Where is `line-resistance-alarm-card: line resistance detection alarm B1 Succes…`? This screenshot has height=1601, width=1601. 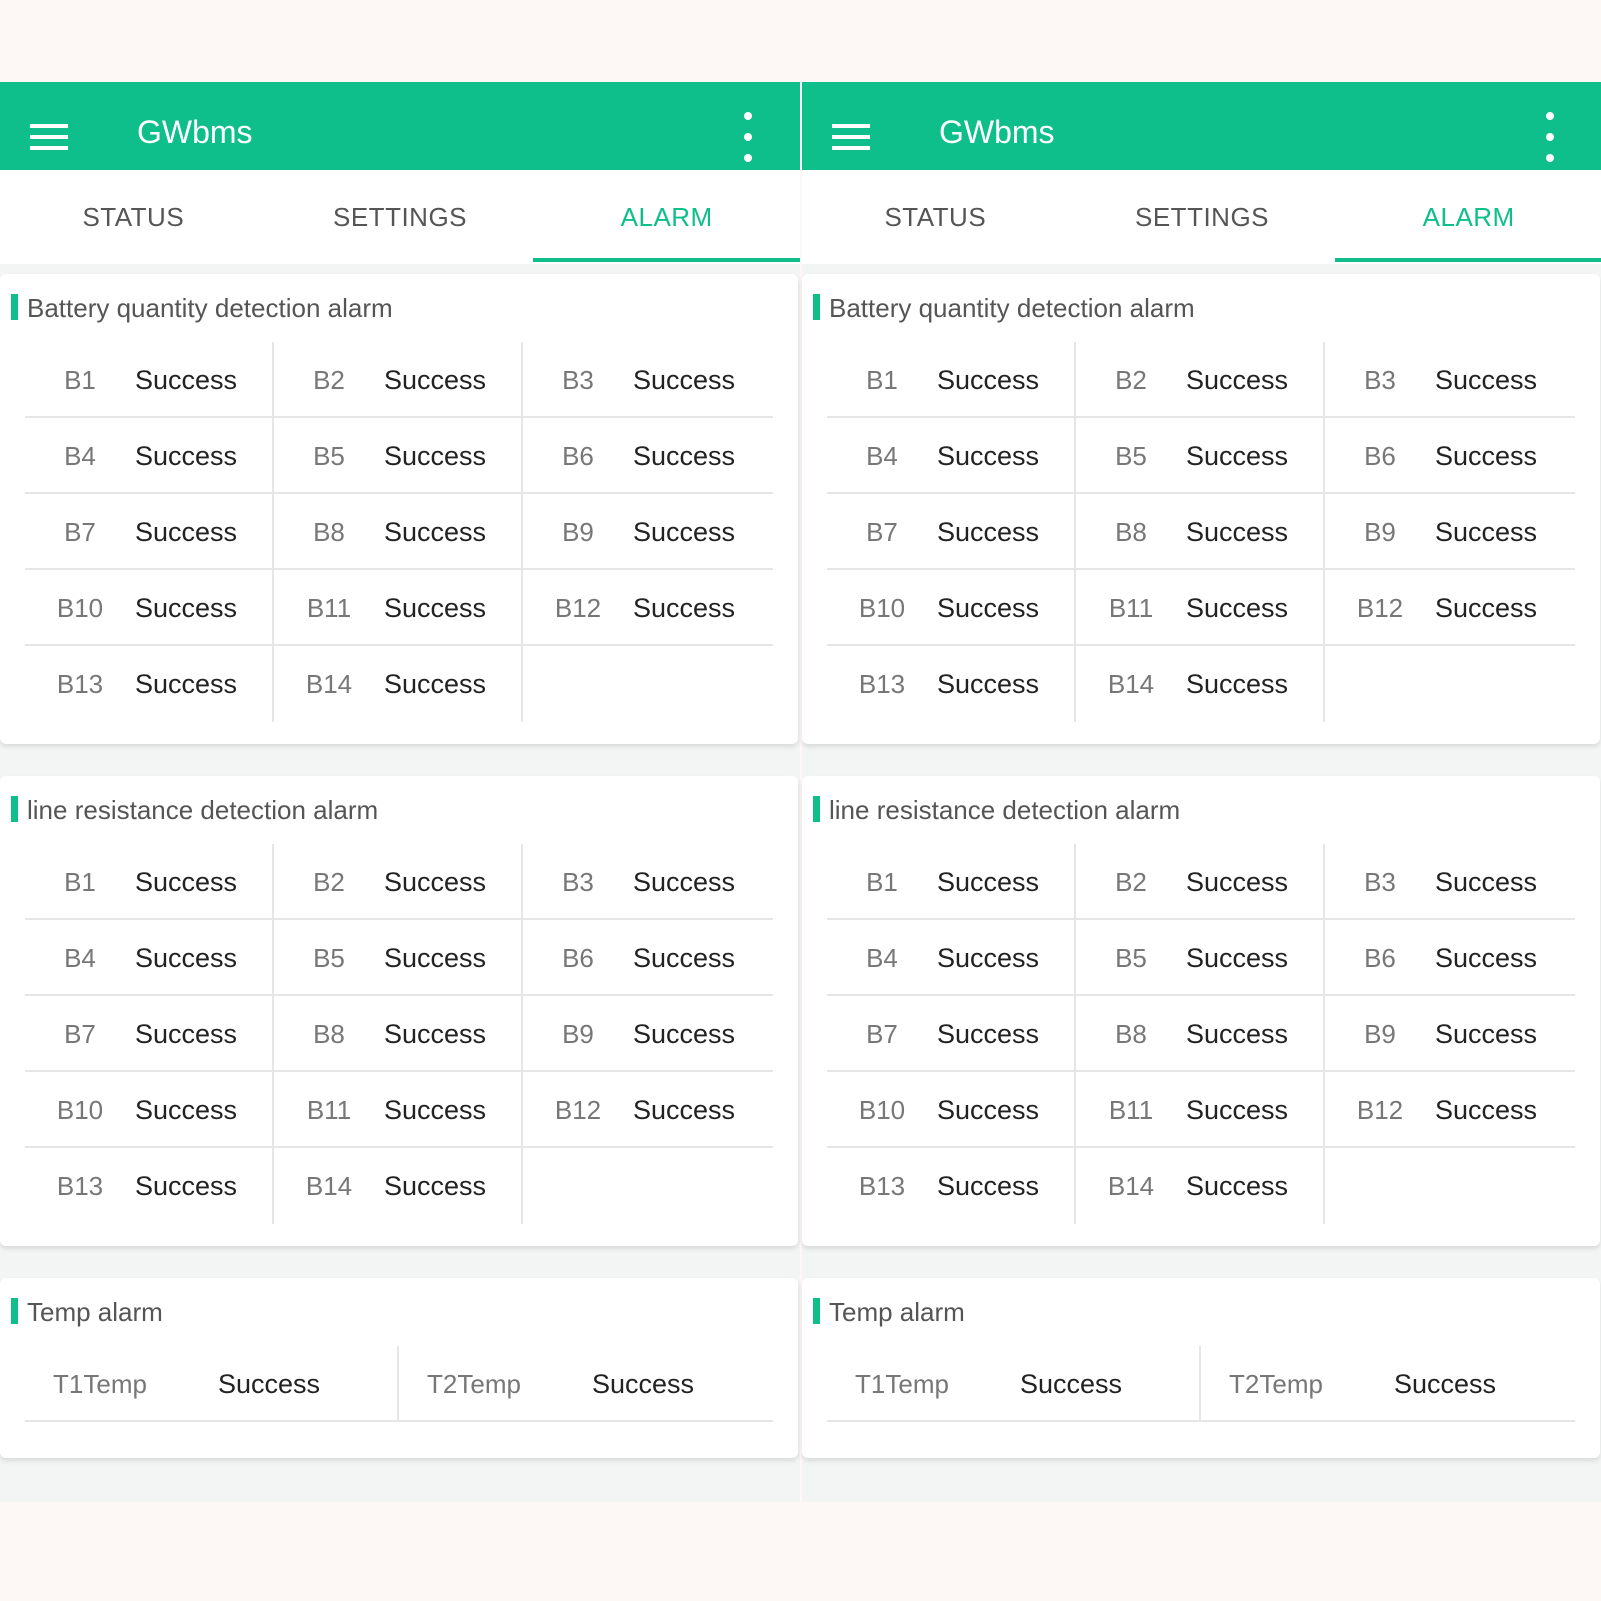 line-resistance-alarm-card: line resistance detection alarm B1 Succes… is located at coordinates (399, 1011).